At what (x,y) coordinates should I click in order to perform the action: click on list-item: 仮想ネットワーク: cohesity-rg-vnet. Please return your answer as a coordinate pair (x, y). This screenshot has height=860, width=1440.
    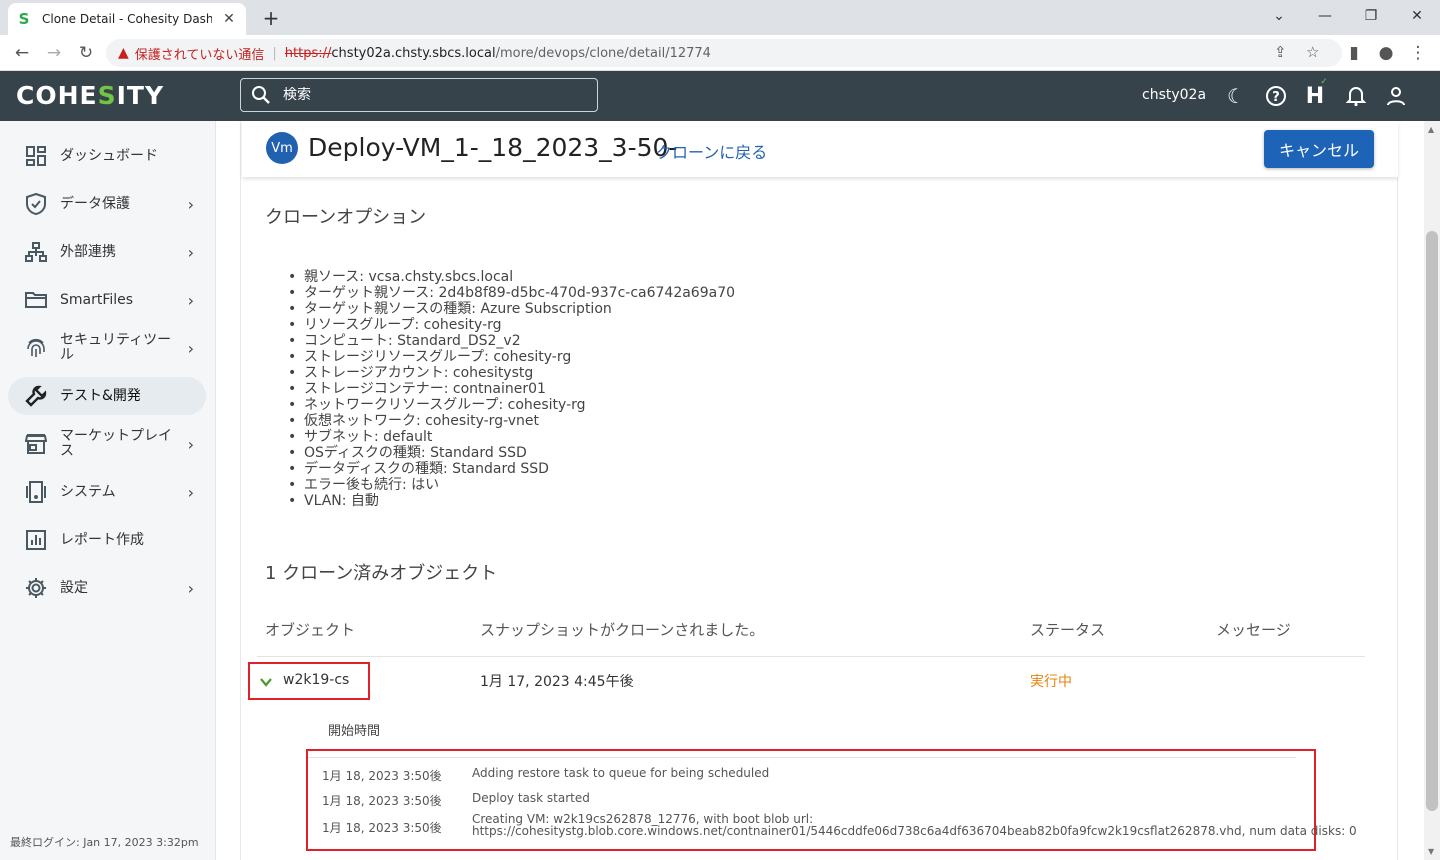
    Looking at the image, I should click on (511, 421).